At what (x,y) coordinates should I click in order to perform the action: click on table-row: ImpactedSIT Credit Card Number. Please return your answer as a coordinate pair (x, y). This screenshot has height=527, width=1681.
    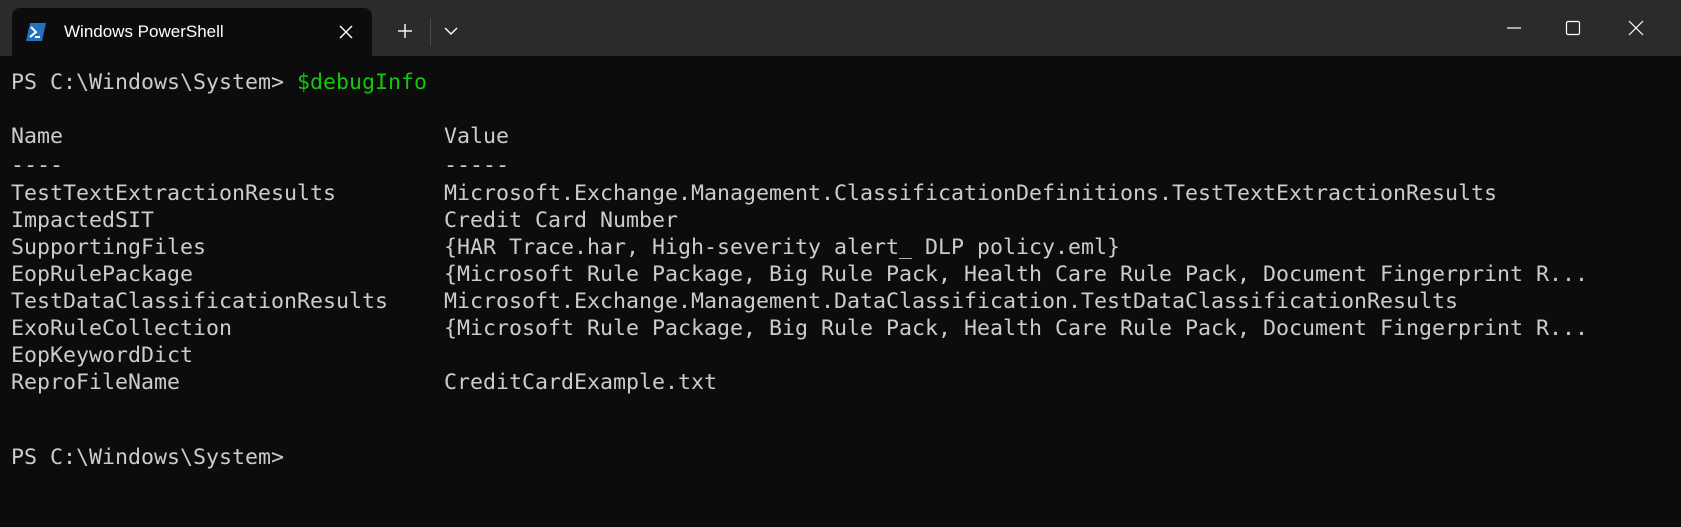
    Looking at the image, I should click on (840, 222).